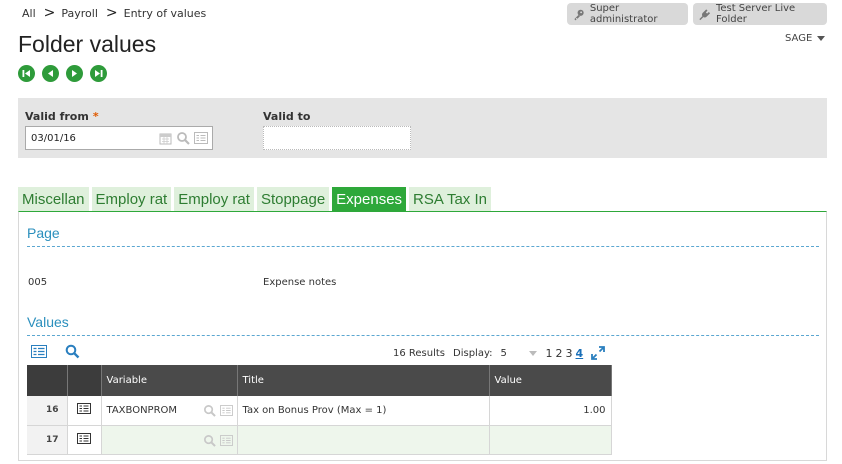  Describe the element at coordinates (50, 73) in the screenshot. I see `previous-record-icon` at that location.